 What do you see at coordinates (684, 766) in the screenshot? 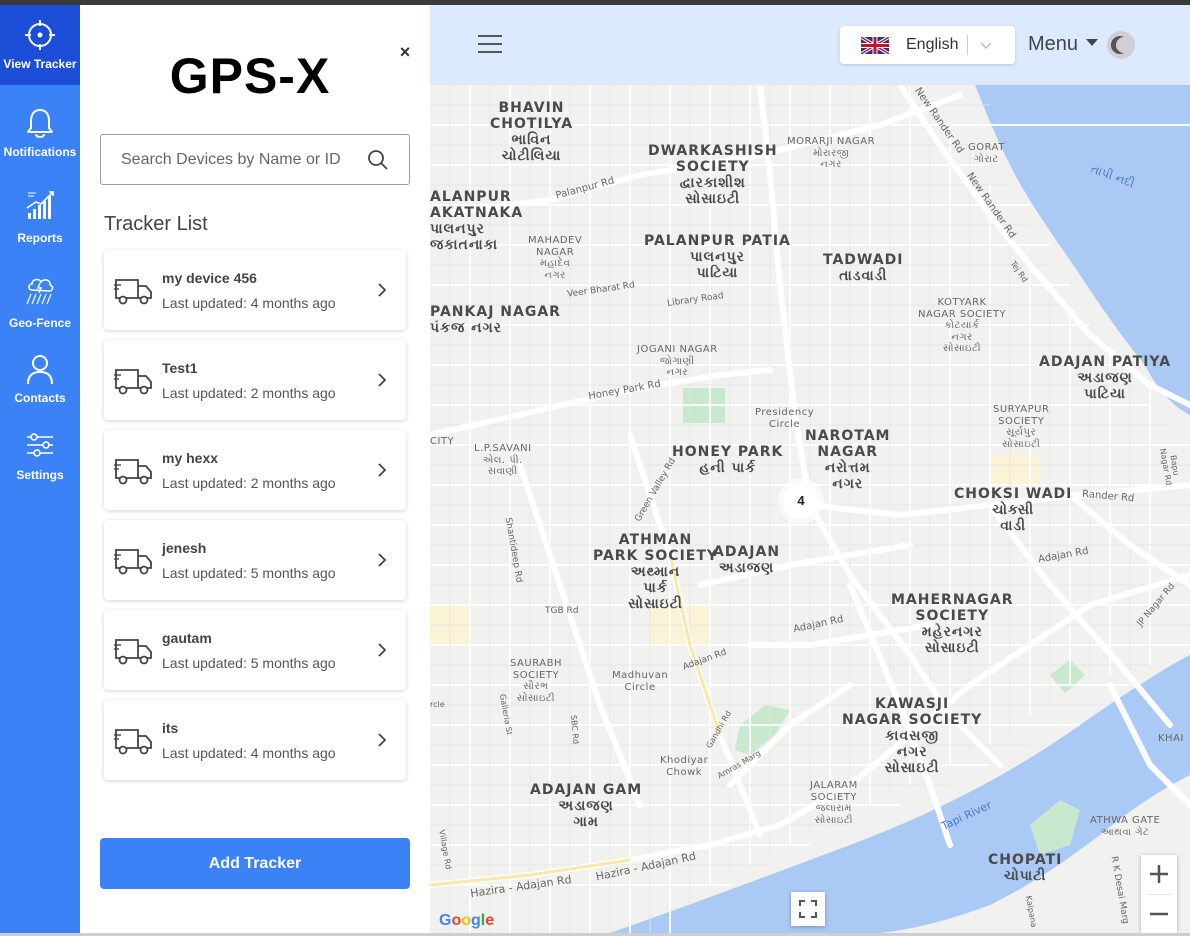
I see `map-label: Khodiyar Chowk` at bounding box center [684, 766].